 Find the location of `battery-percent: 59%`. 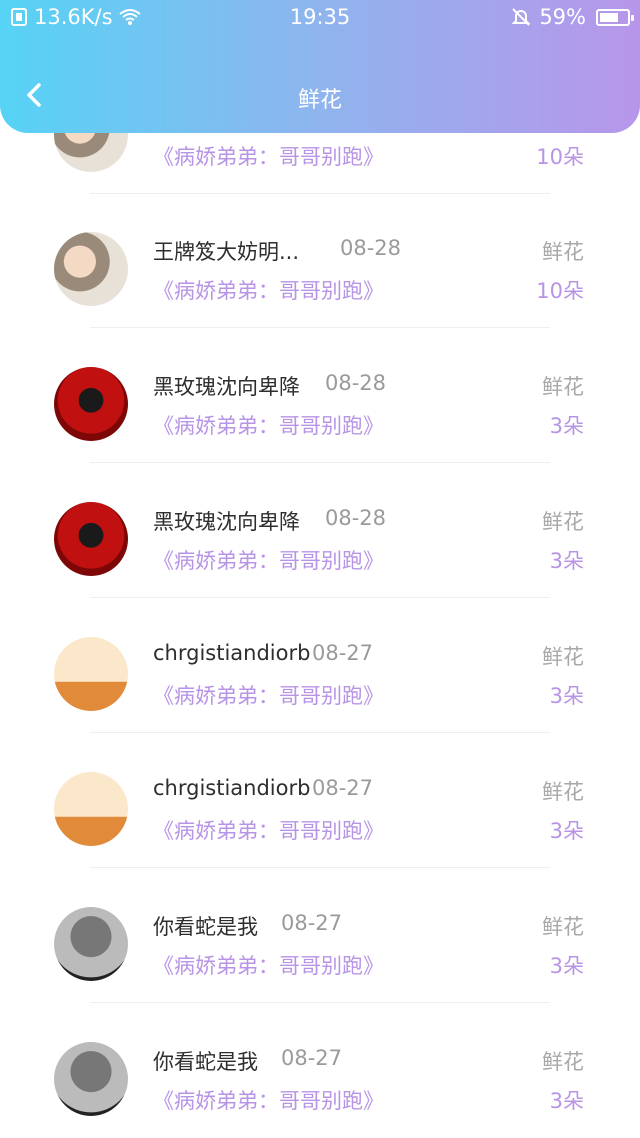

battery-percent: 59% is located at coordinates (562, 17).